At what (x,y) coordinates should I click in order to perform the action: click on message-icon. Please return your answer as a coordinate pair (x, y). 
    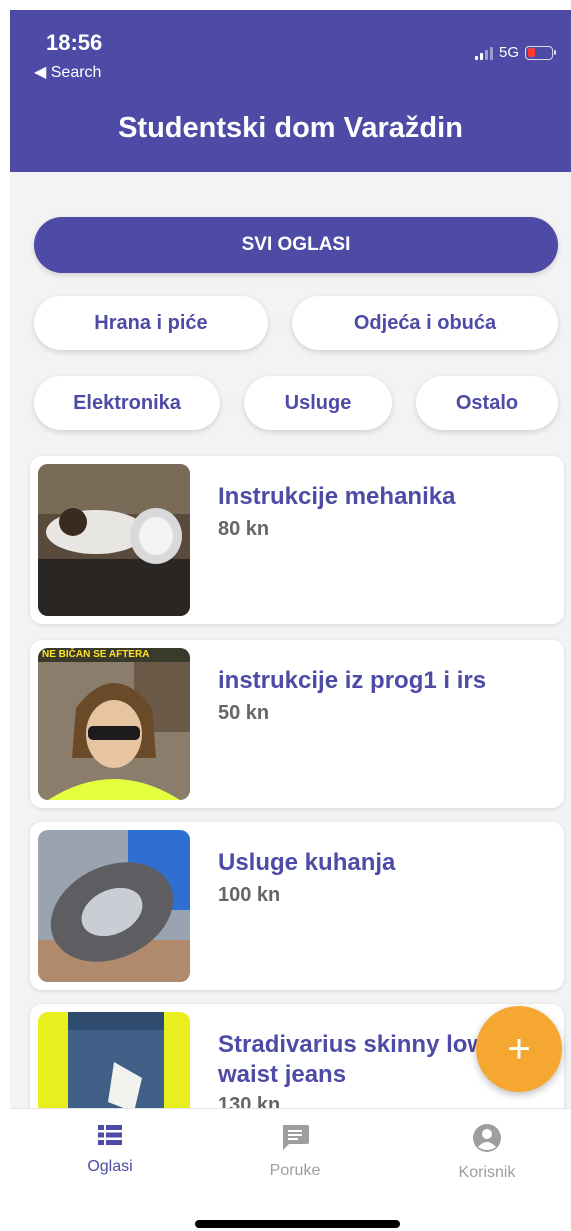
    Looking at the image, I should click on (296, 1137).